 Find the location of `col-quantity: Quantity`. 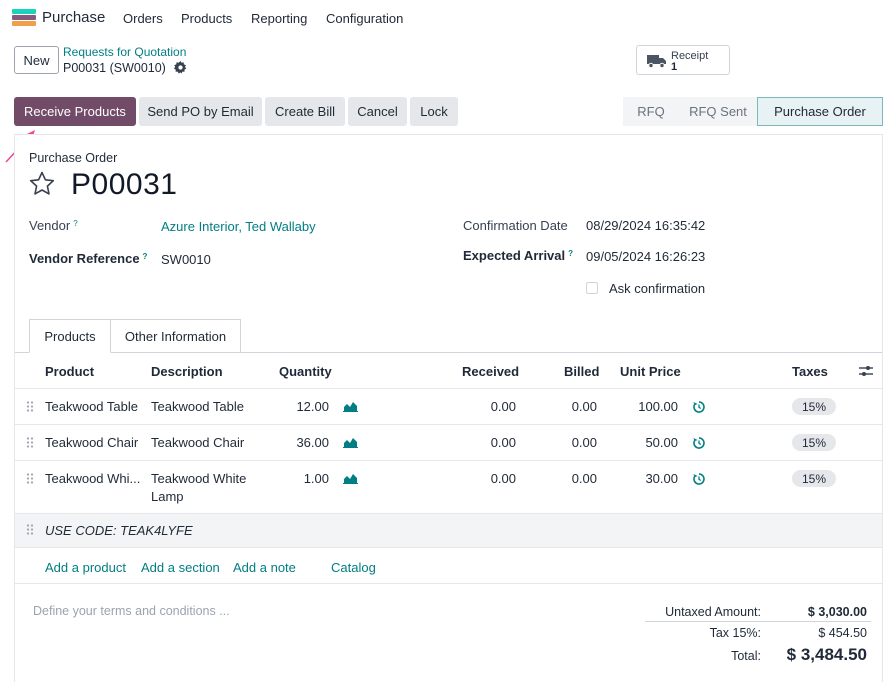

col-quantity: Quantity is located at coordinates (305, 371).